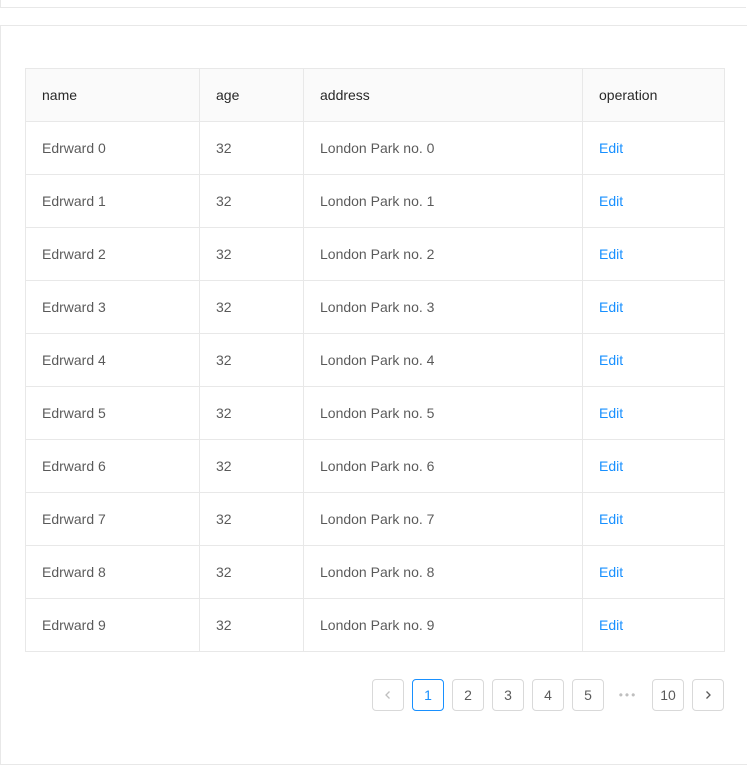 The image size is (747, 765). What do you see at coordinates (508, 695) in the screenshot?
I see `page-3-button: 3` at bounding box center [508, 695].